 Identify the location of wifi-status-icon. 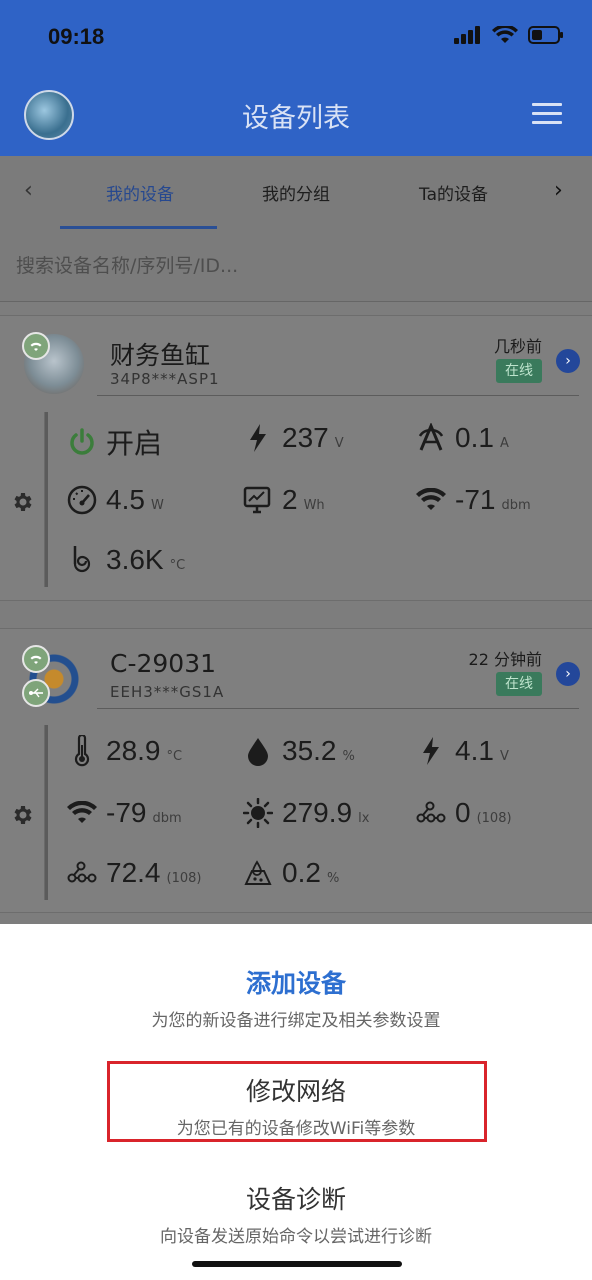
(505, 34).